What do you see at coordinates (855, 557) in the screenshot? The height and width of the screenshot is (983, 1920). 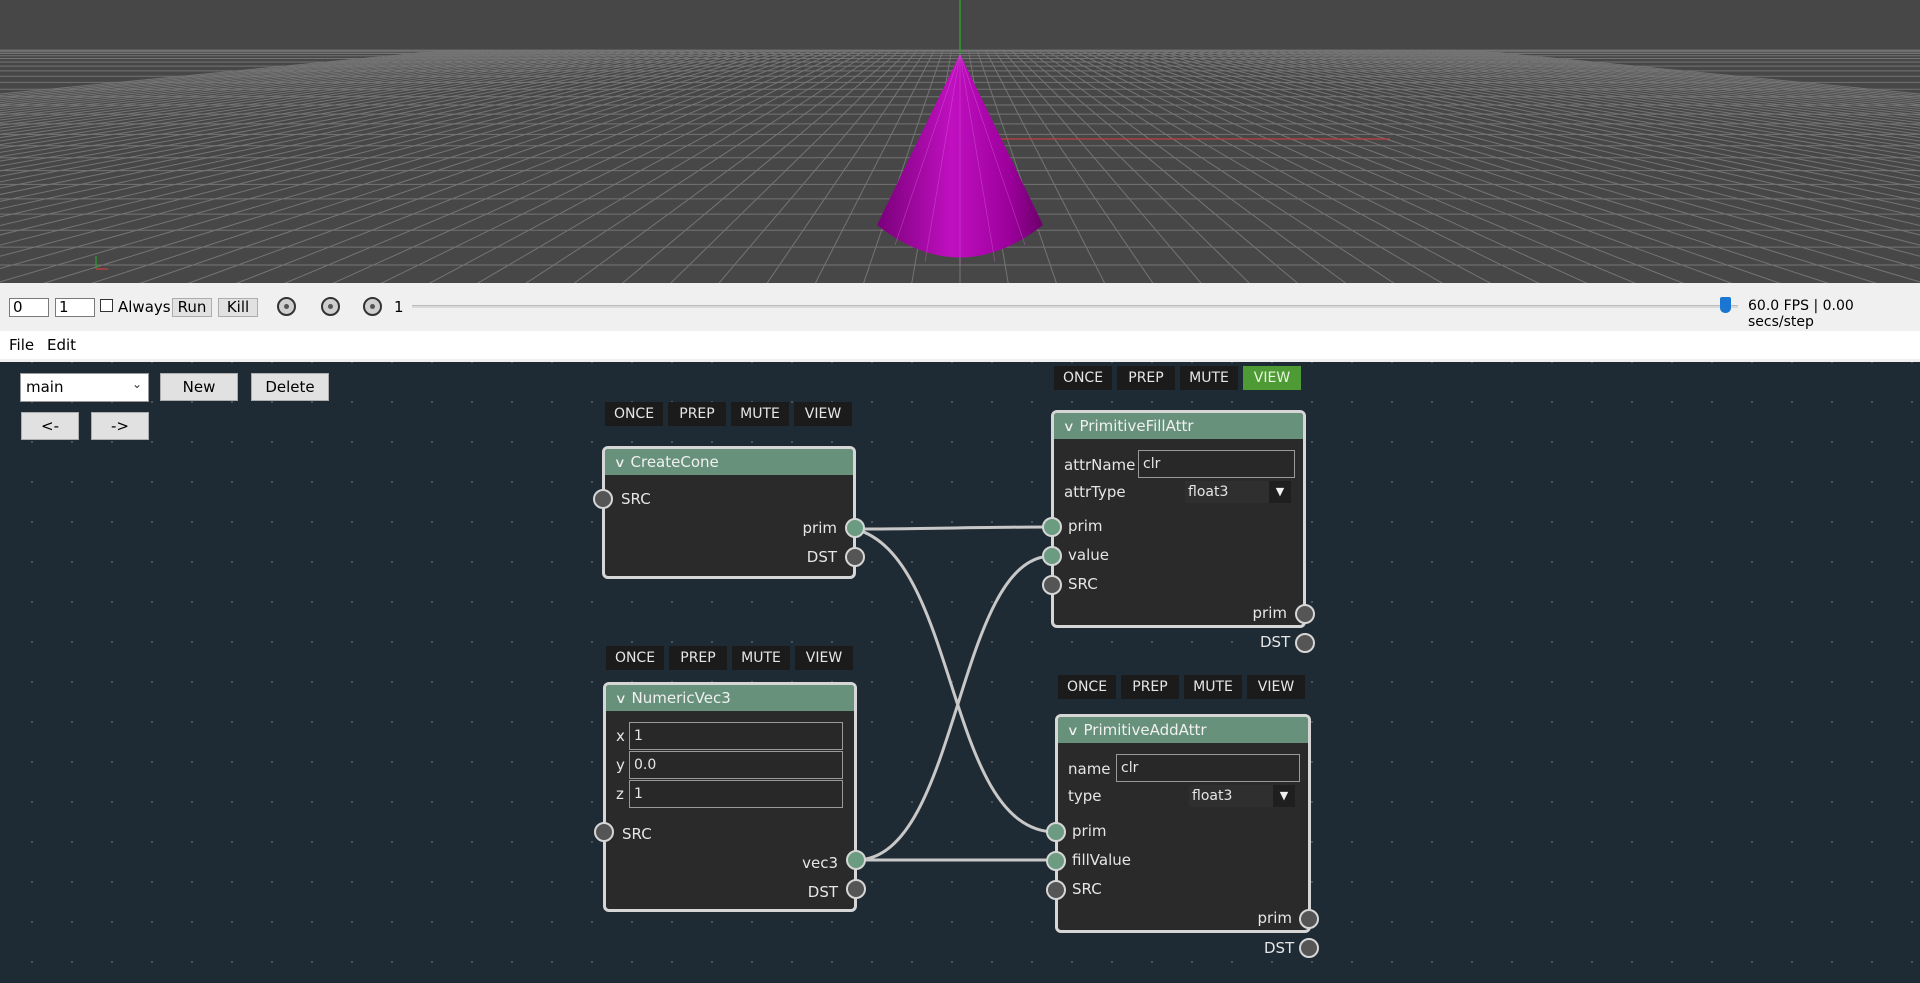 I see `createcone-dst-socket` at bounding box center [855, 557].